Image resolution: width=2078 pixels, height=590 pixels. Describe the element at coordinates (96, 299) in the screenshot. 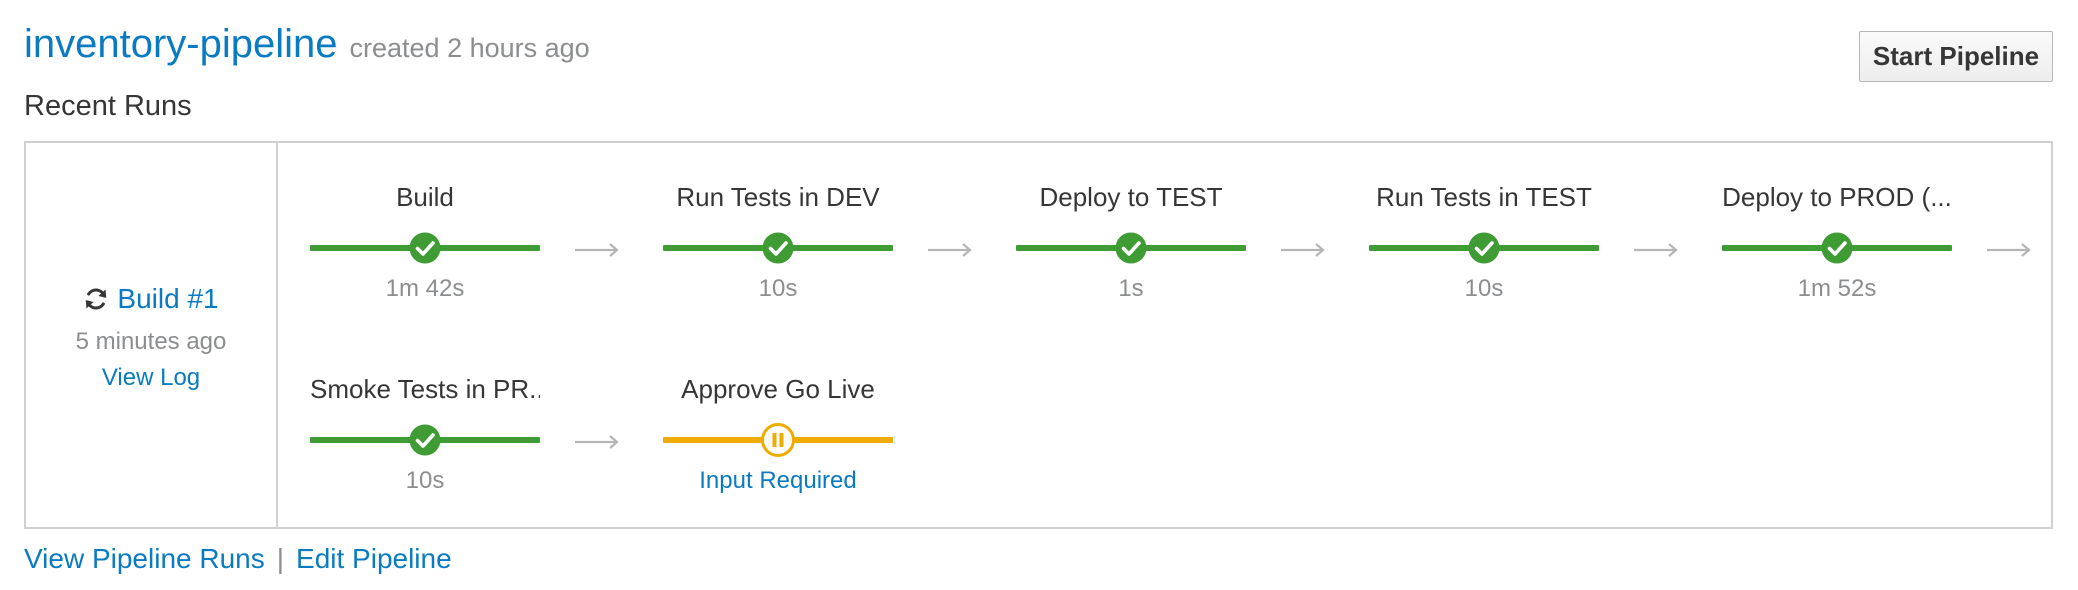

I see `refresh-icon` at that location.